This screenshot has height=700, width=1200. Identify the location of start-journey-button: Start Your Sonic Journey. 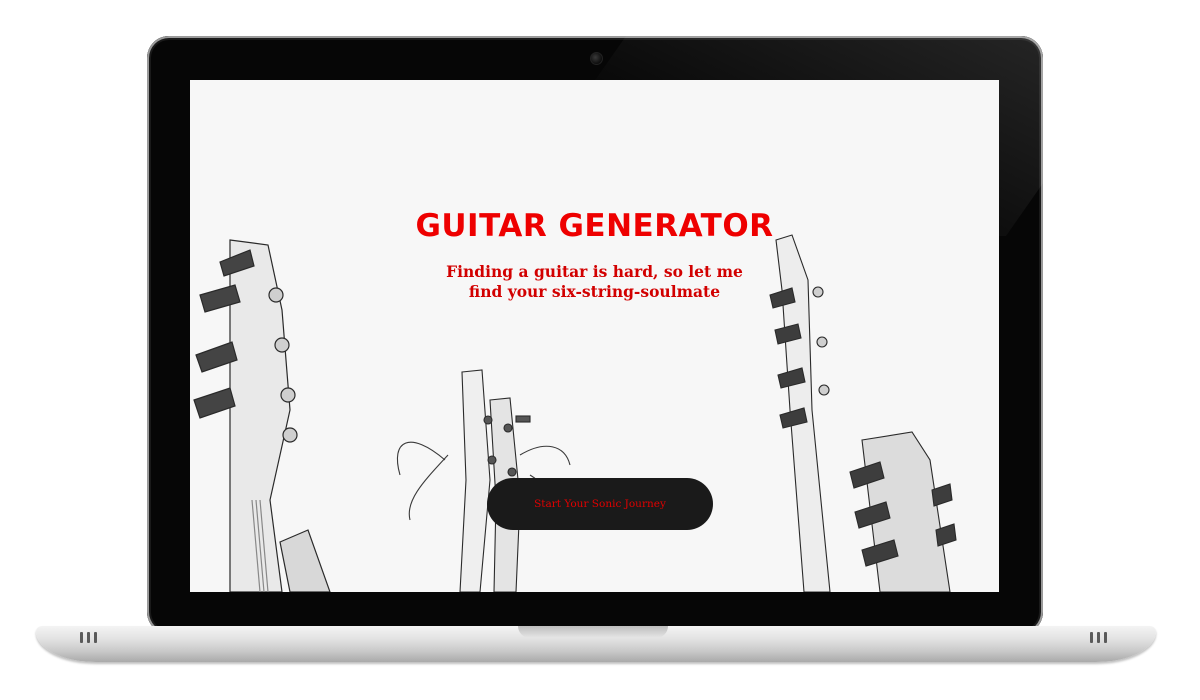
(600, 504).